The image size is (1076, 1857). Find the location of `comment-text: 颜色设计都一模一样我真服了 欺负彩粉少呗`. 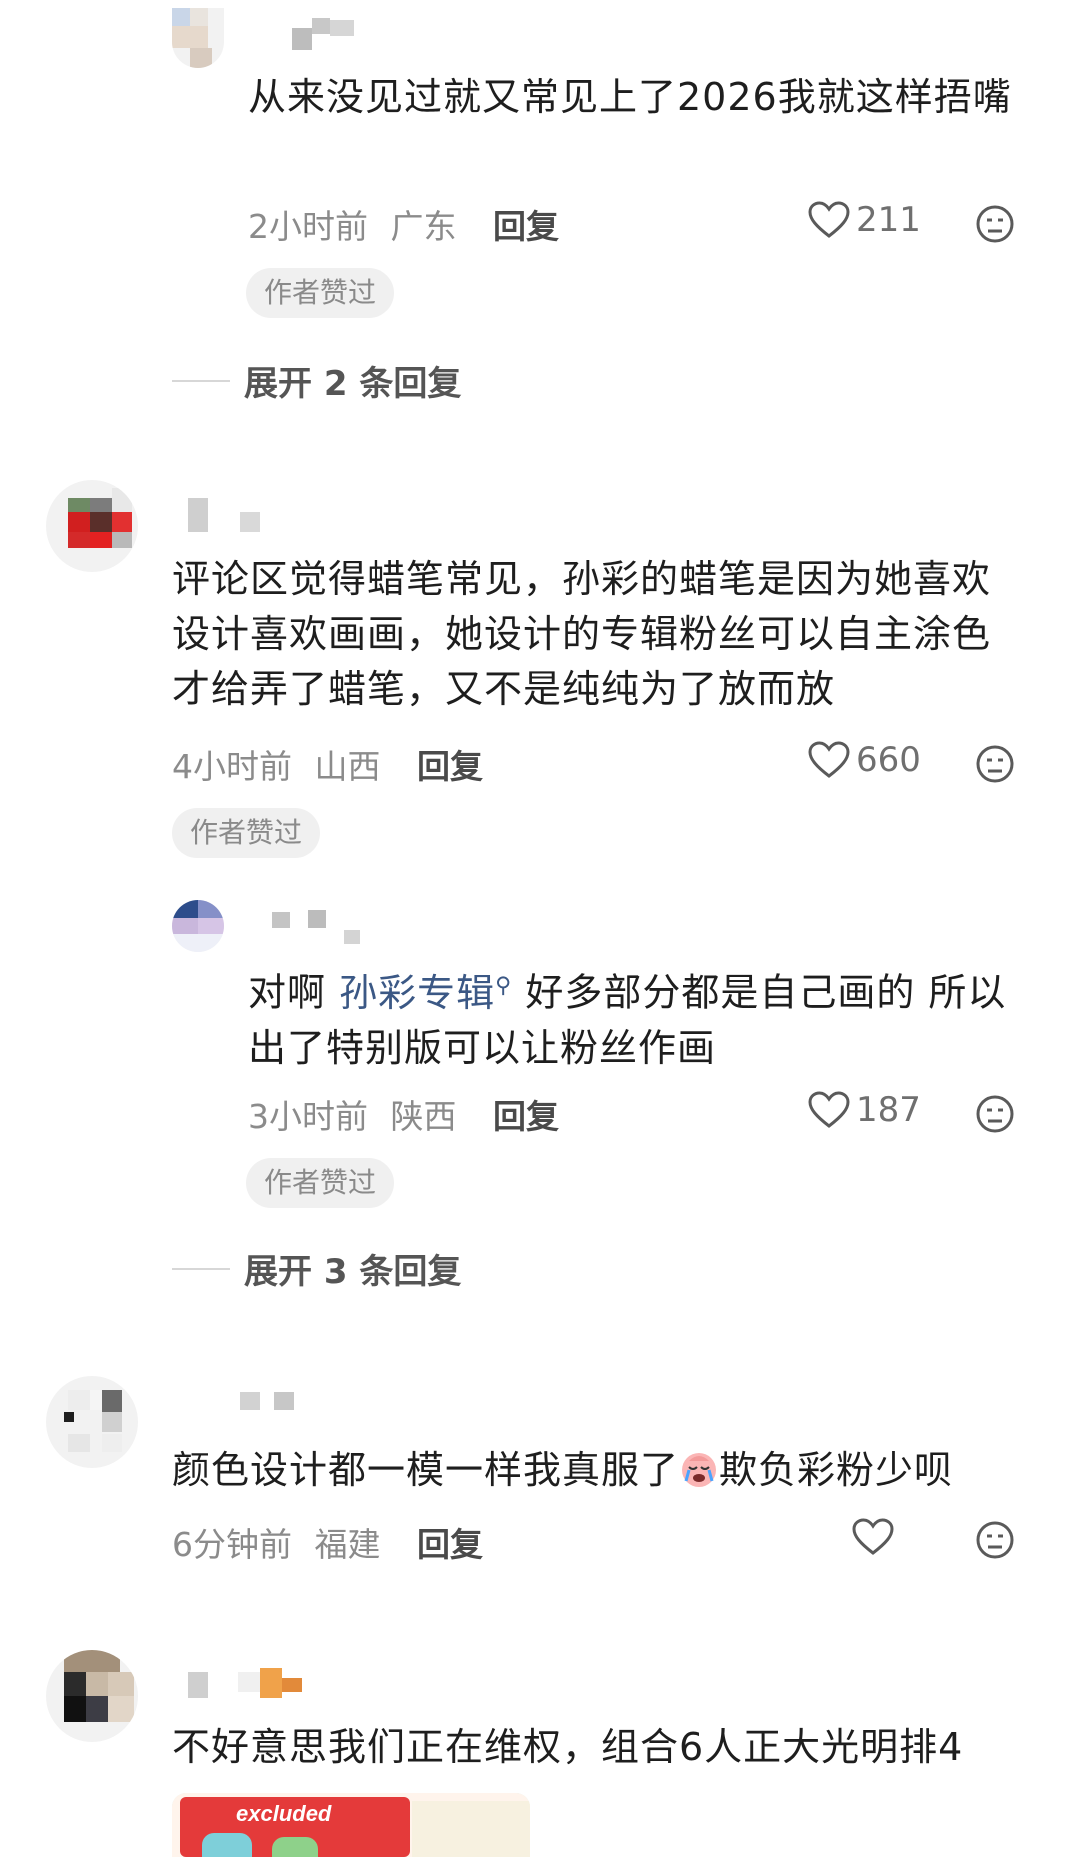

comment-text: 颜色设计都一模一样我真服了 欺负彩粉少呗 is located at coordinates (602, 1470).